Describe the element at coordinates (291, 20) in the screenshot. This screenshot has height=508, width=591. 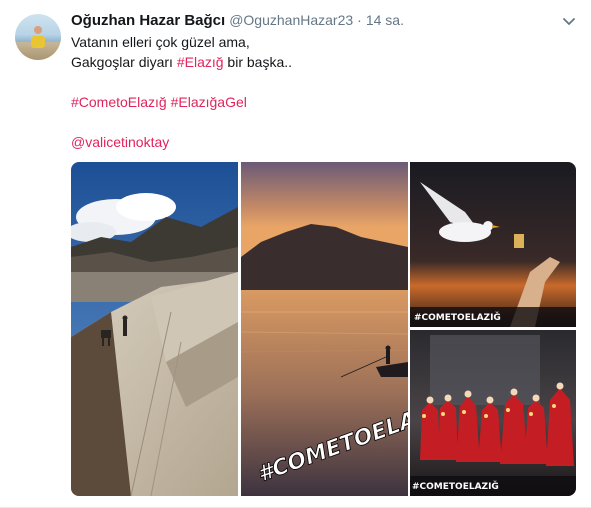
I see `author-handle: @OguzhanHazar23` at that location.